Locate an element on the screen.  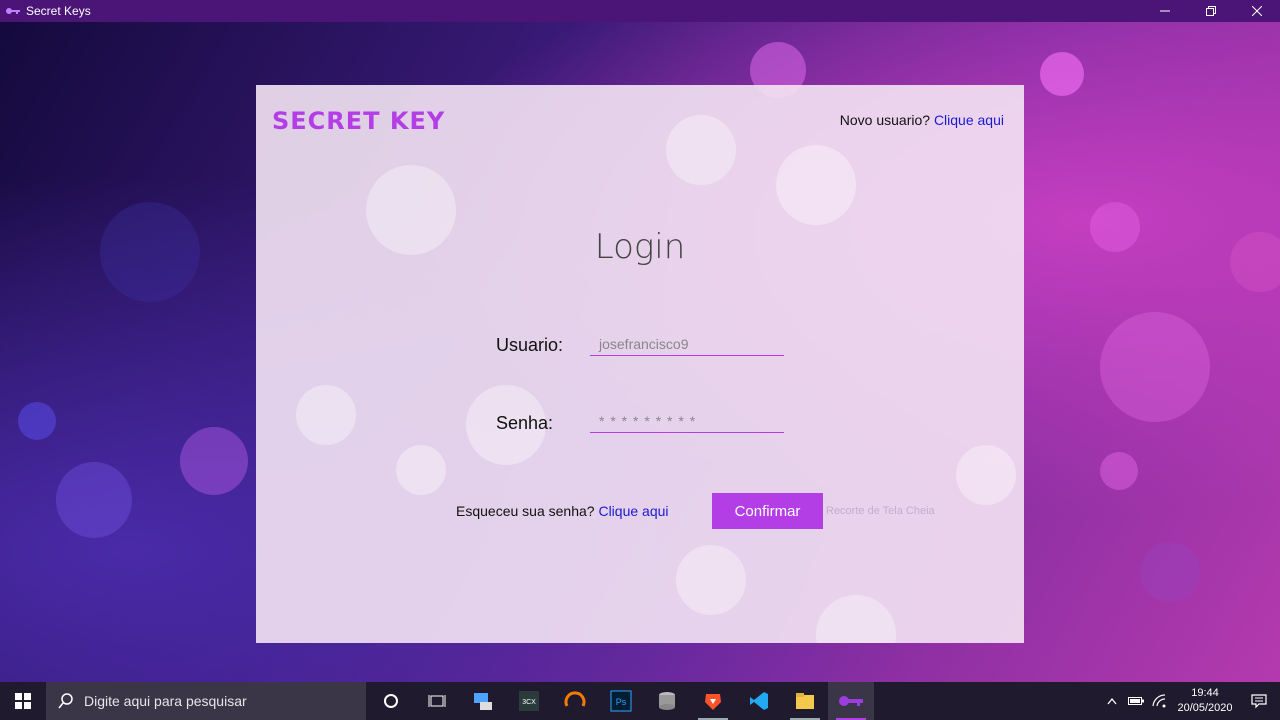
taskbar-app-ubuntu is located at coordinates (575, 701).